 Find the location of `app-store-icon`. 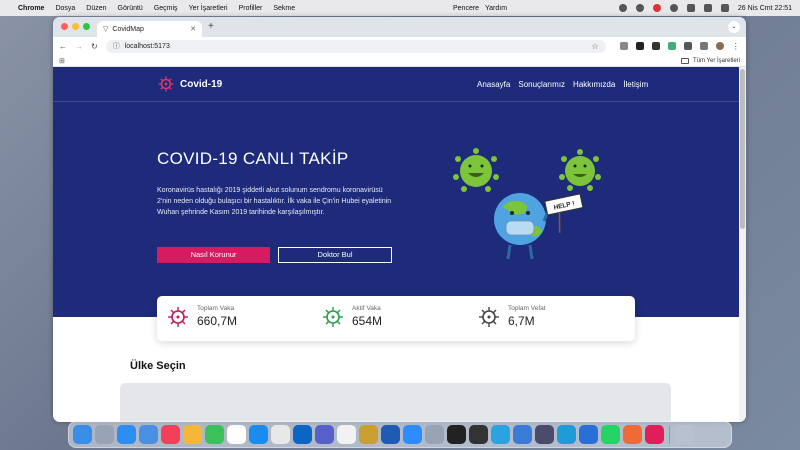

app-store-icon is located at coordinates (258, 434).